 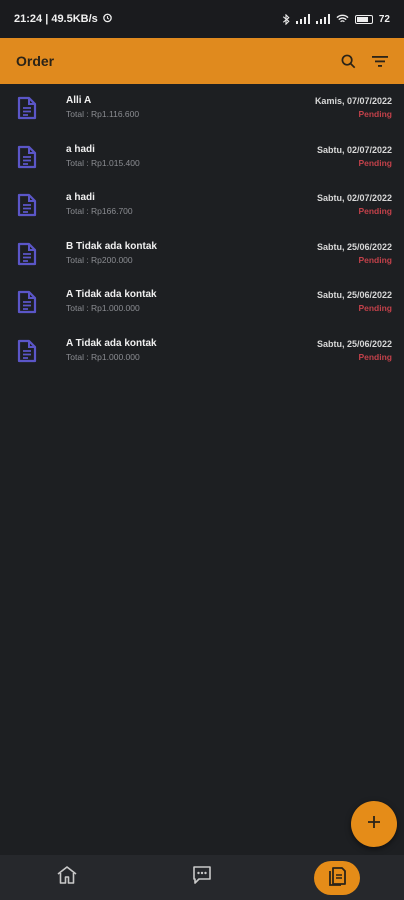 I want to click on page-title: Order, so click(x=35, y=61).